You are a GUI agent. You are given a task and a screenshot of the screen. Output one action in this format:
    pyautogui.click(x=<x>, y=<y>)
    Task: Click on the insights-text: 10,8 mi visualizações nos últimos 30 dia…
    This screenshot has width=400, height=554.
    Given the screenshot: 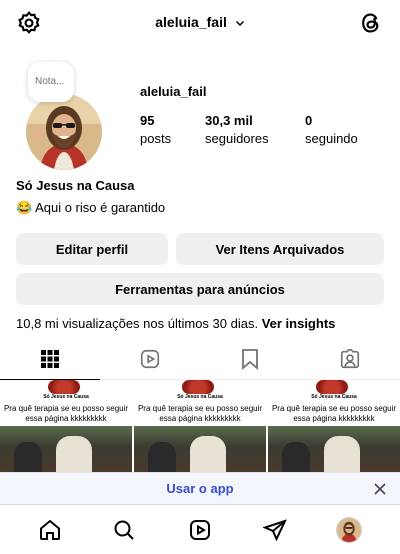 What is the action you would take?
    pyautogui.click(x=137, y=323)
    